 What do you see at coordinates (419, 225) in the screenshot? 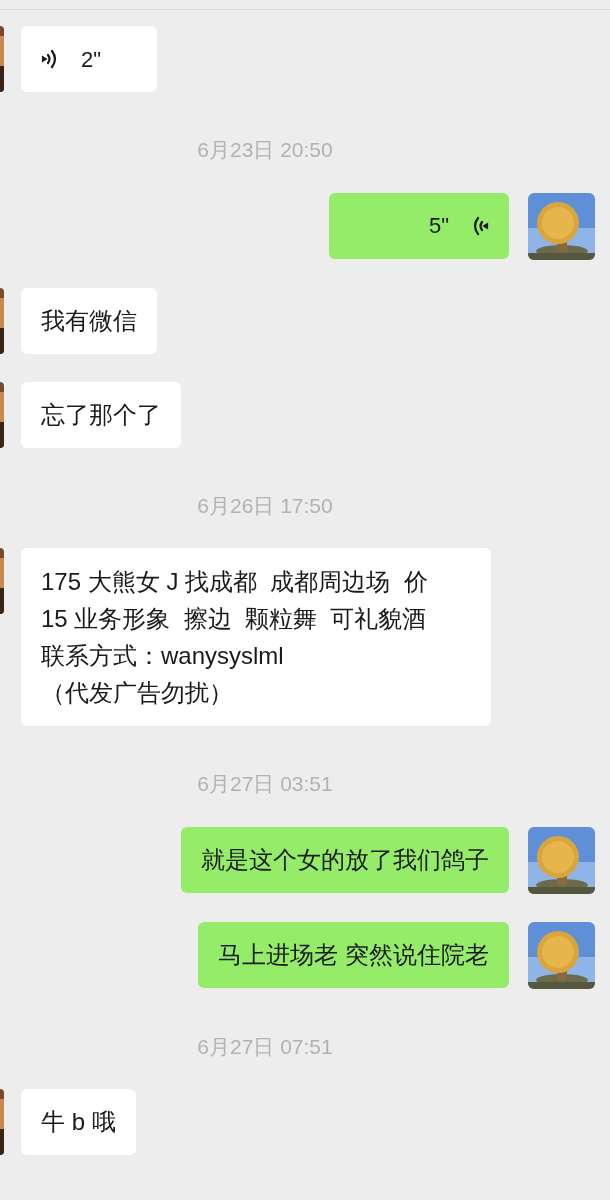
I see `voice-message: 5"` at bounding box center [419, 225].